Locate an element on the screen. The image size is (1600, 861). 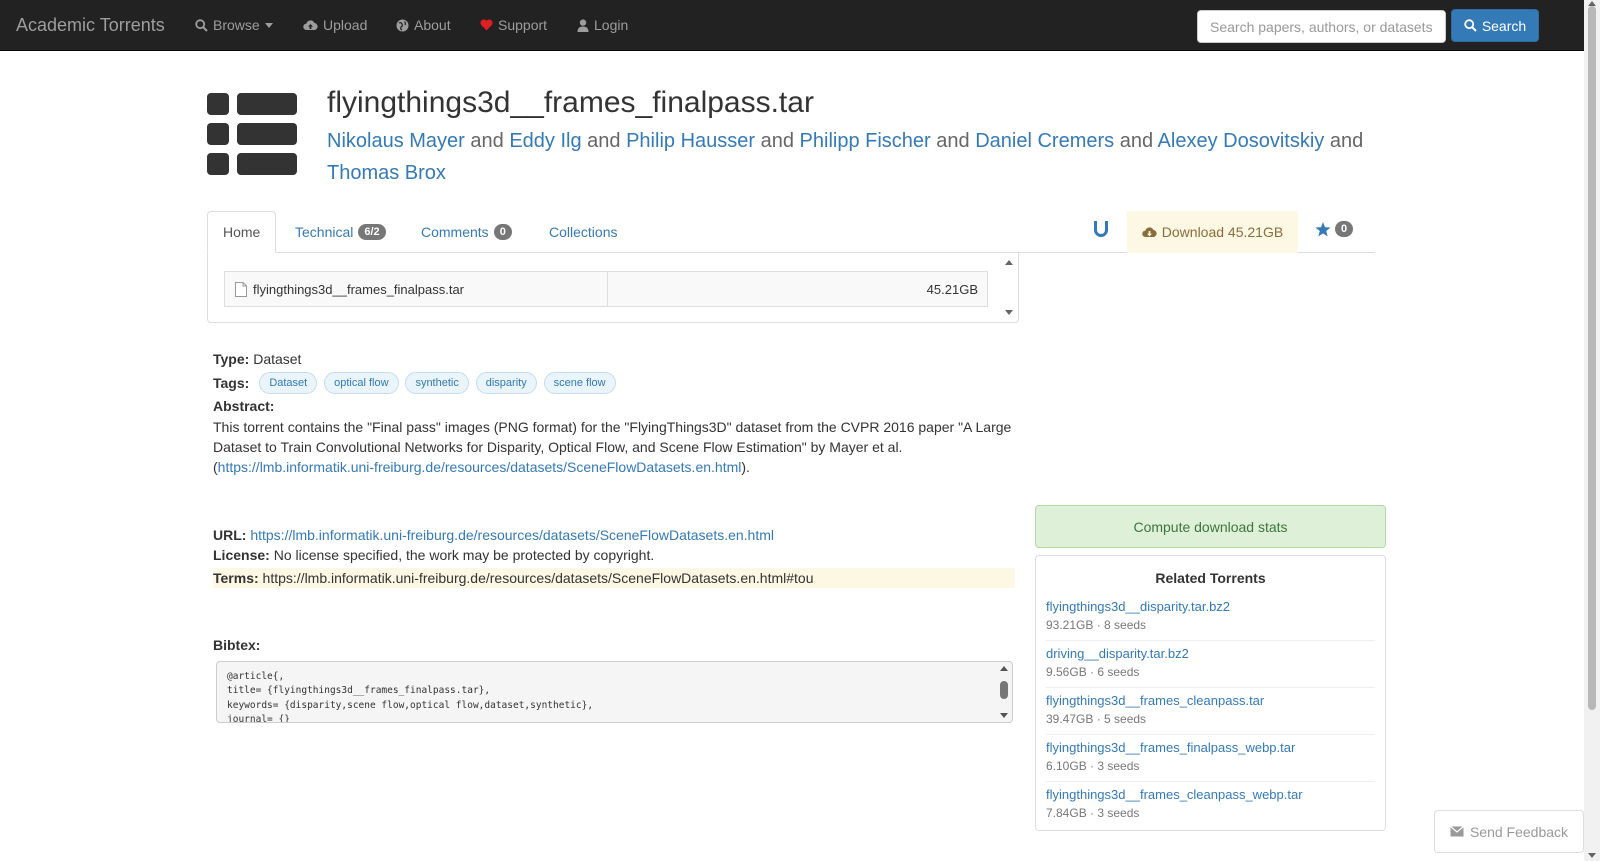
page-scrollbar is located at coordinates (1592, 430).